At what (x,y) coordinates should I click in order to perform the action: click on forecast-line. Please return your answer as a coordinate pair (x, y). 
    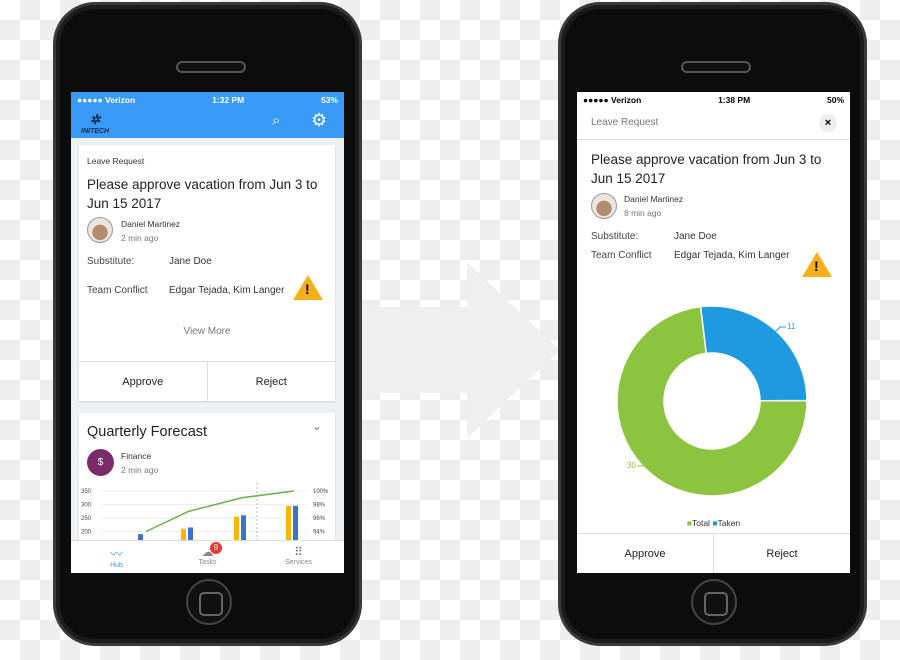
    Looking at the image, I should click on (220, 511).